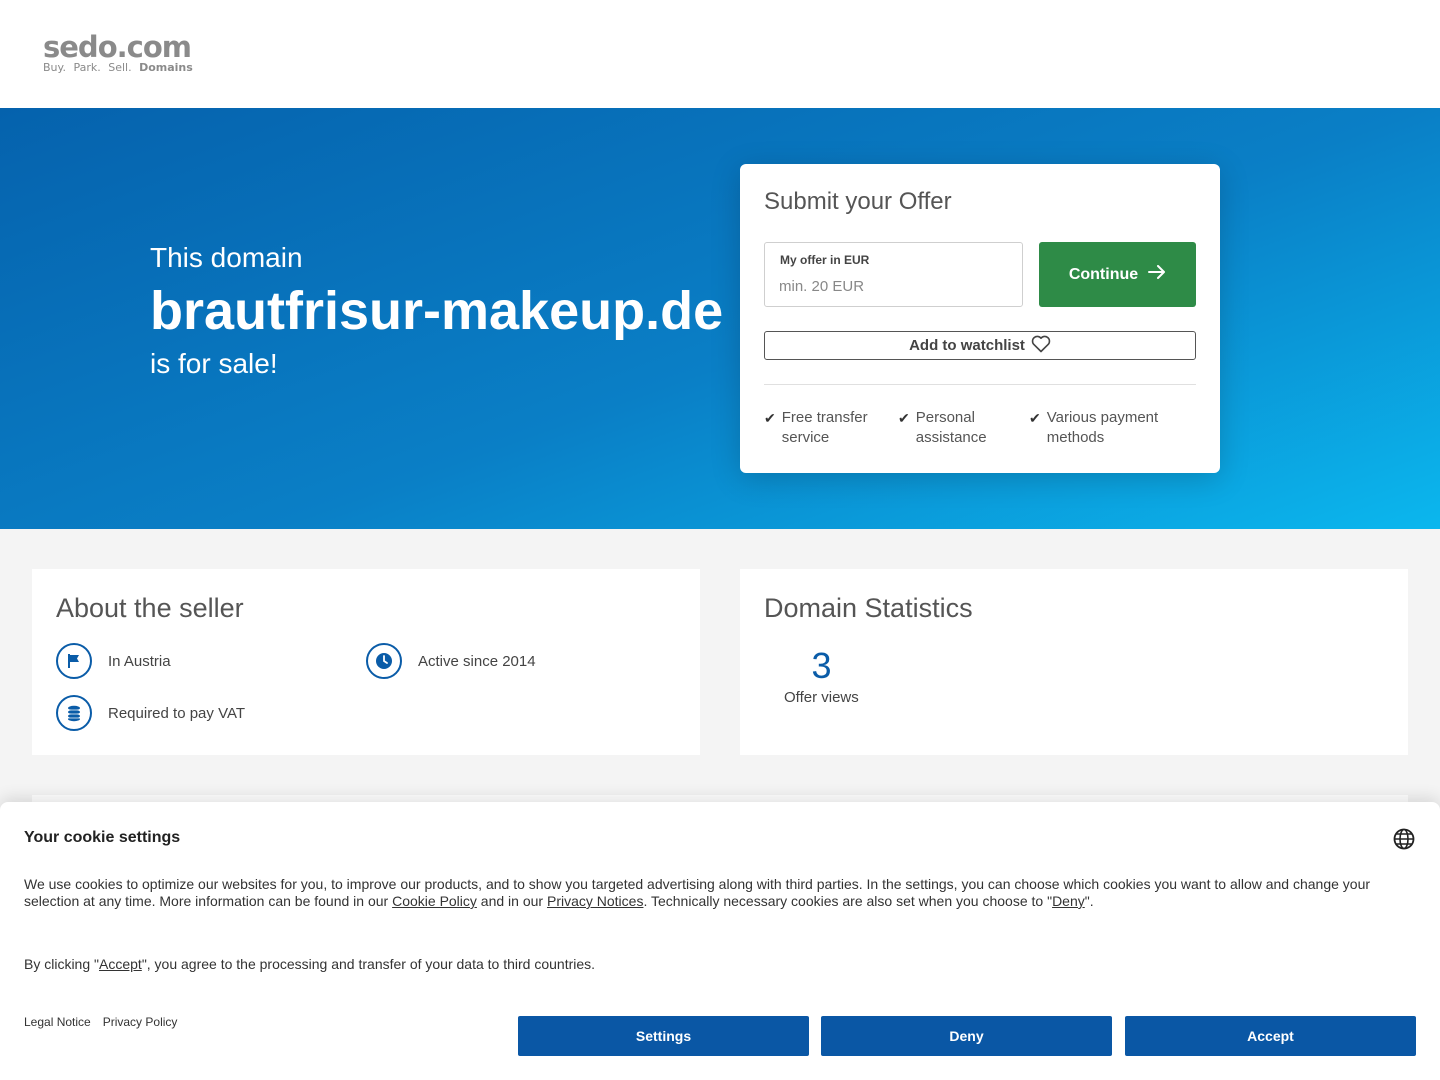 This screenshot has height=1080, width=1440. I want to click on feature-free-transfer: ✔ Free transfer service, so click(816, 427).